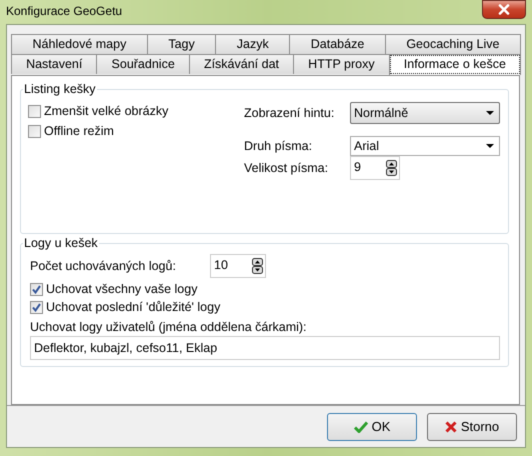 This screenshot has height=456, width=532. What do you see at coordinates (106, 111) in the screenshot?
I see `checkbox-label: Zmenšit velké obrázky` at bounding box center [106, 111].